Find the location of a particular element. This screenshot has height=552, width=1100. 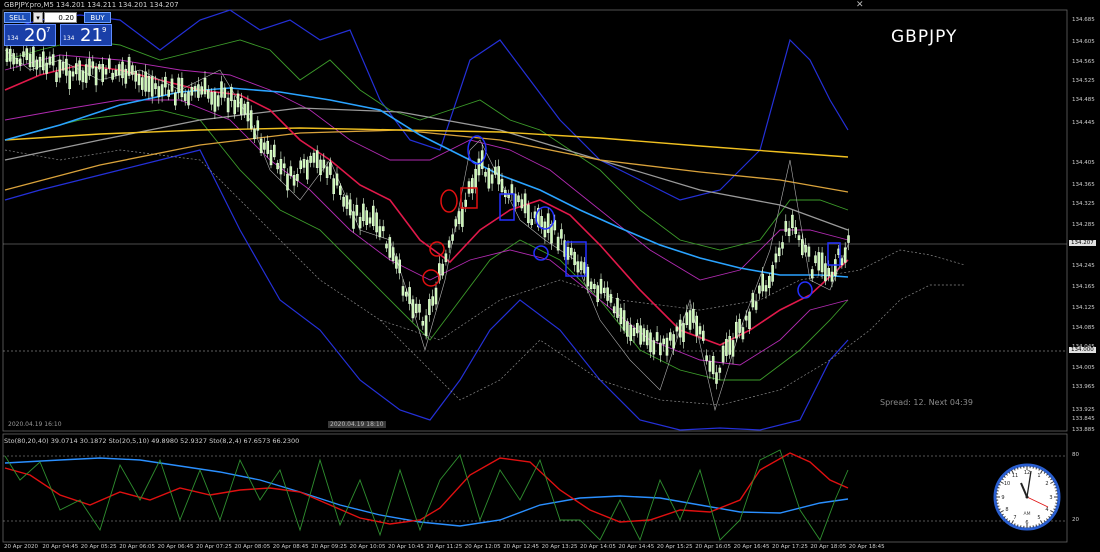

svg-text: 8 is located at coordinates (1006, 510).